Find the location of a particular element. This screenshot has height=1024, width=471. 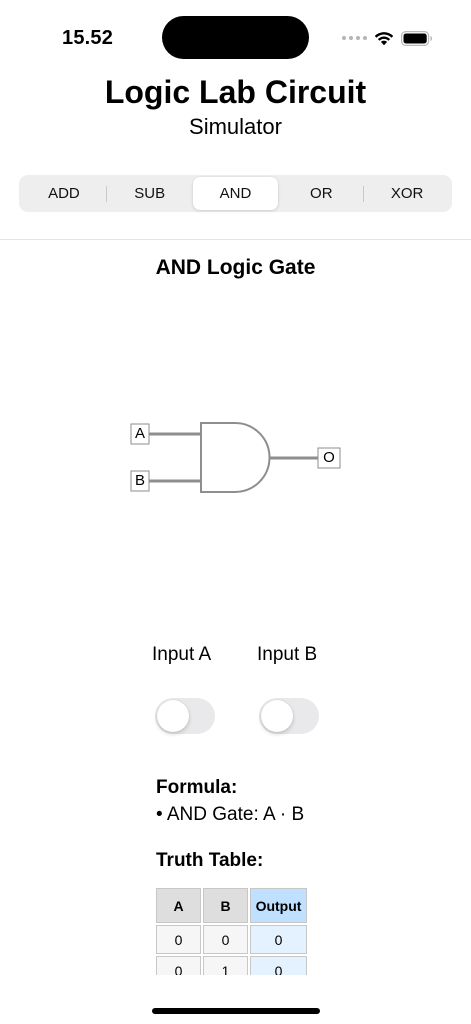

tab-sub: SUB is located at coordinates (150, 193).